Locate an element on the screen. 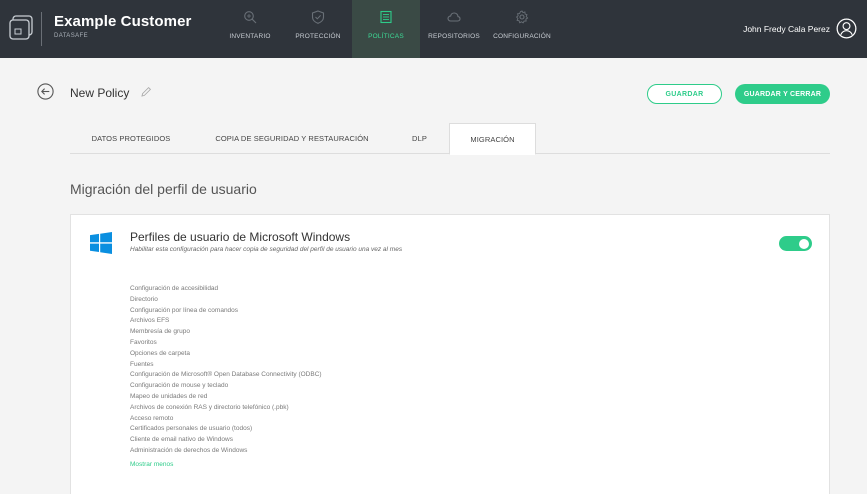  search-icon is located at coordinates (250, 17).